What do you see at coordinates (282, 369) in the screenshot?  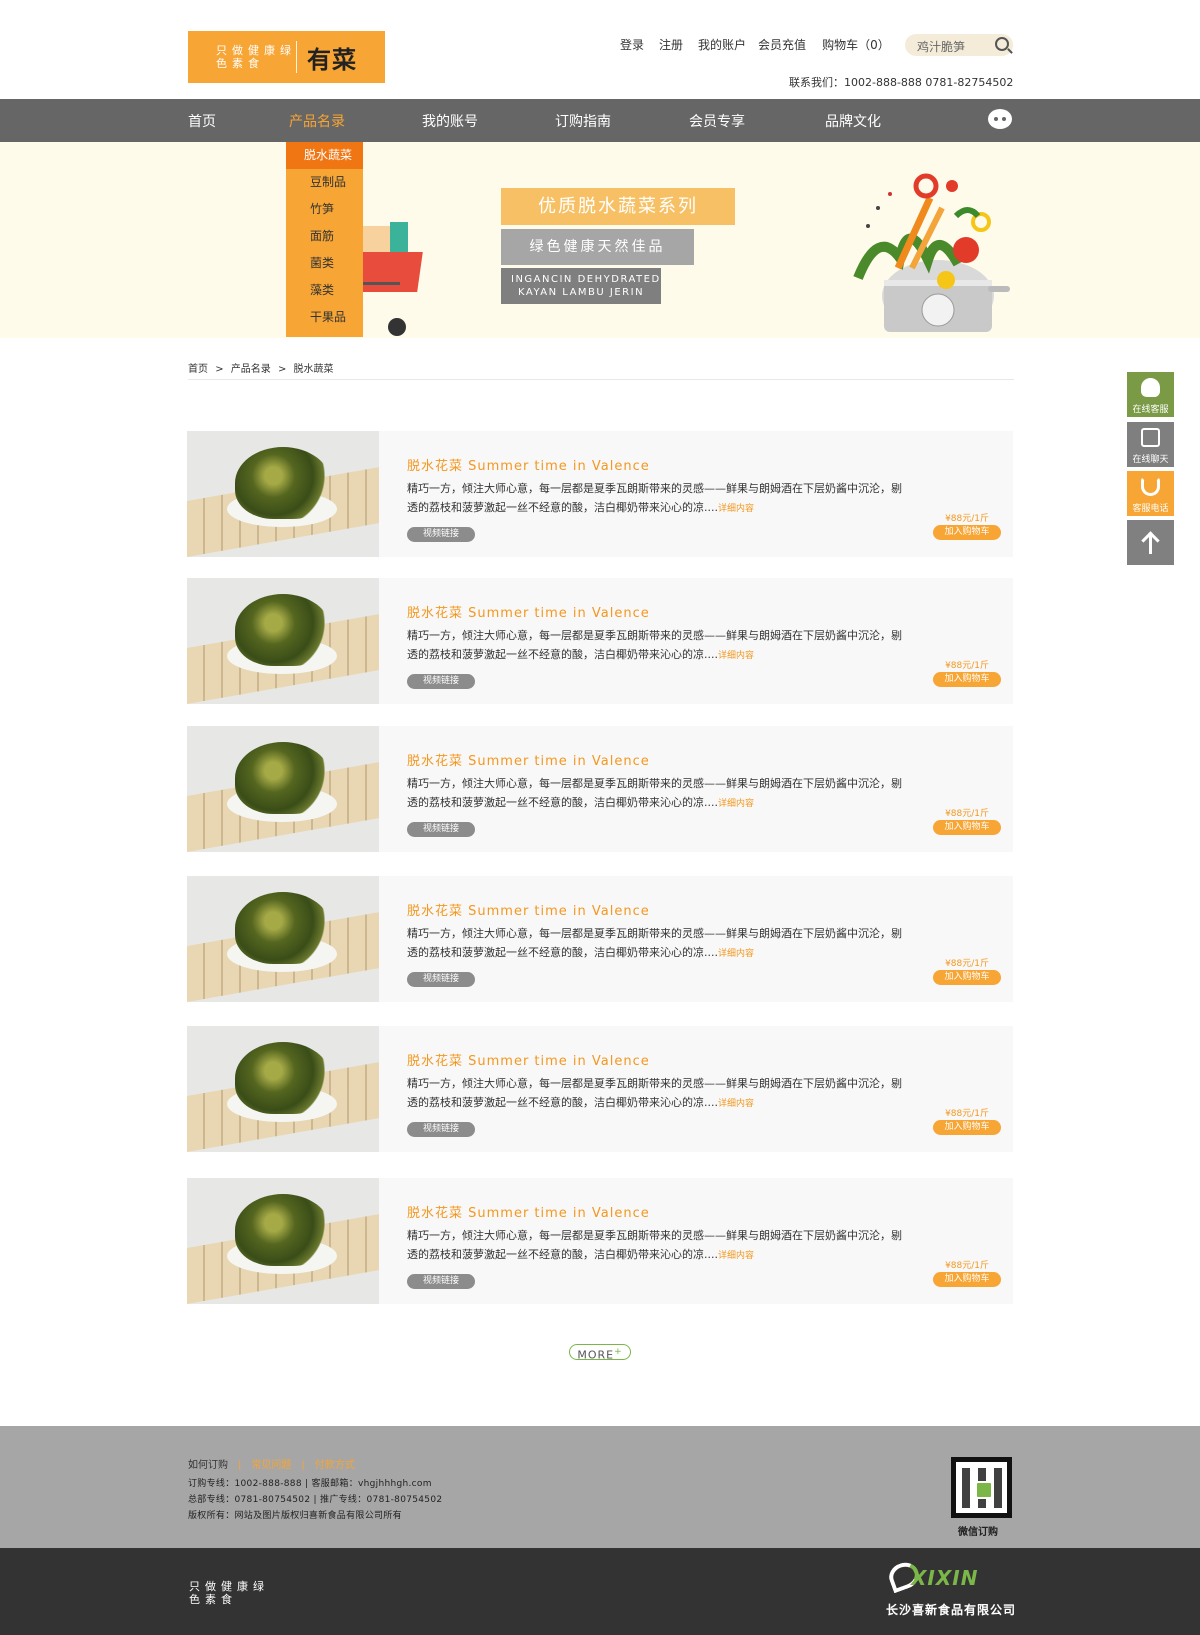 I see `crumb-sep: >` at bounding box center [282, 369].